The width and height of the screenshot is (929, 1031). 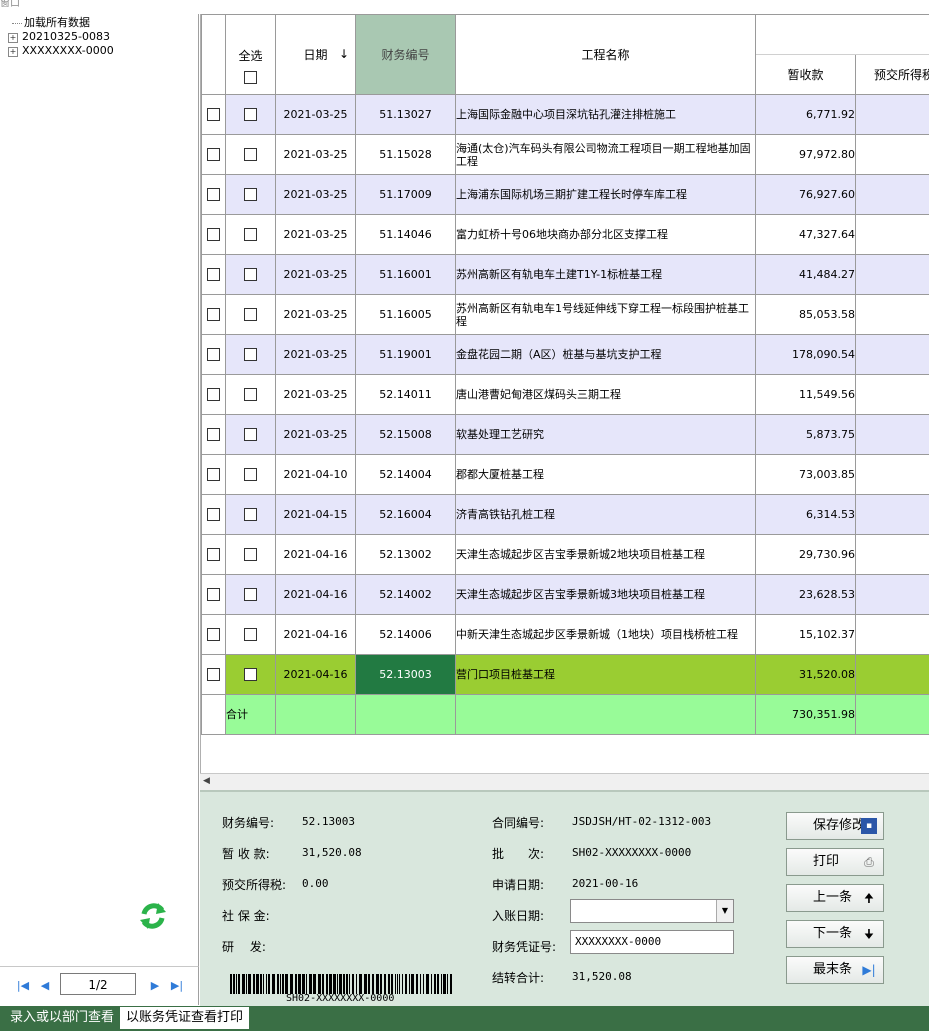 I want to click on deposit-cell: 76,927.60, so click(x=805, y=194).